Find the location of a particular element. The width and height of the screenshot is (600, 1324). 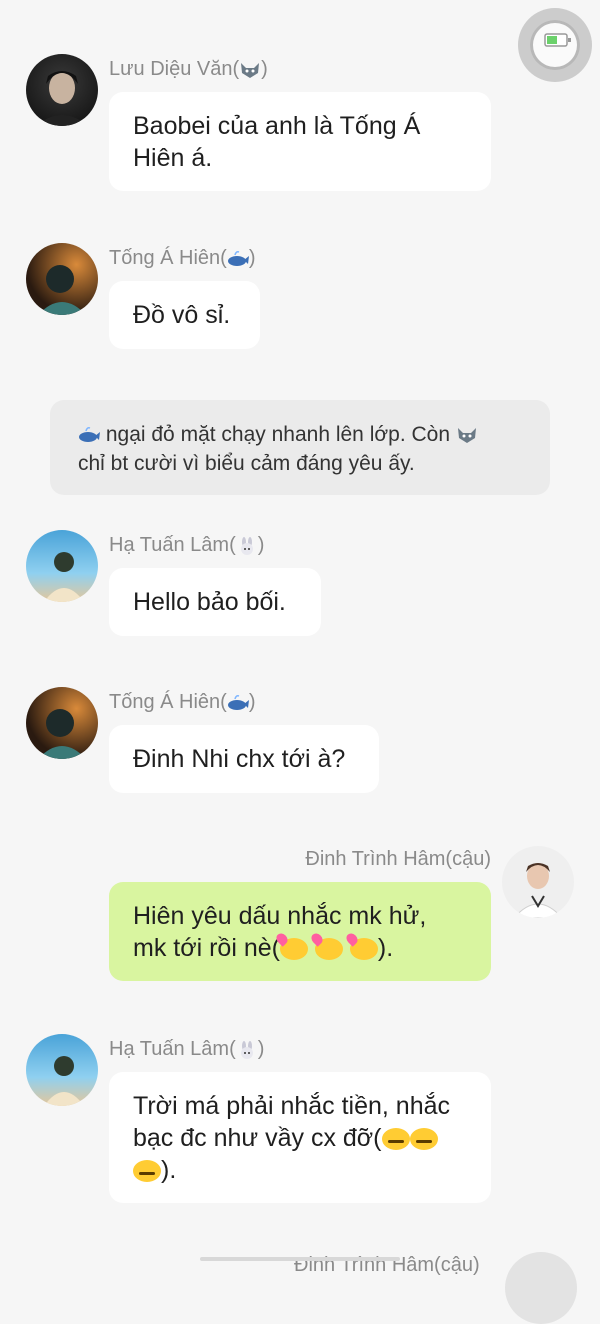

message-line: Trời má phải nhắc tiền, nhắc is located at coordinates (292, 1106).